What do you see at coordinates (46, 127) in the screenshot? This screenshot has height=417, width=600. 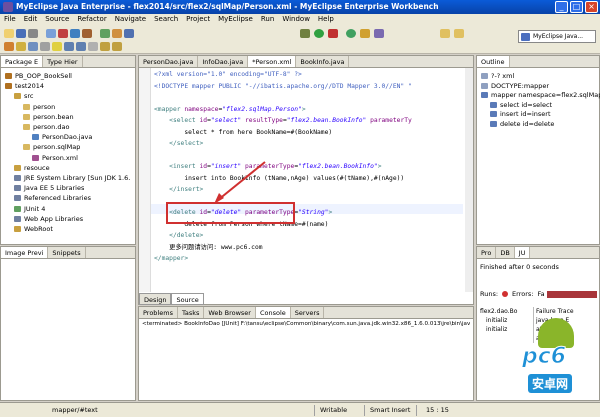 I see `tree-item: person.dao` at bounding box center [46, 127].